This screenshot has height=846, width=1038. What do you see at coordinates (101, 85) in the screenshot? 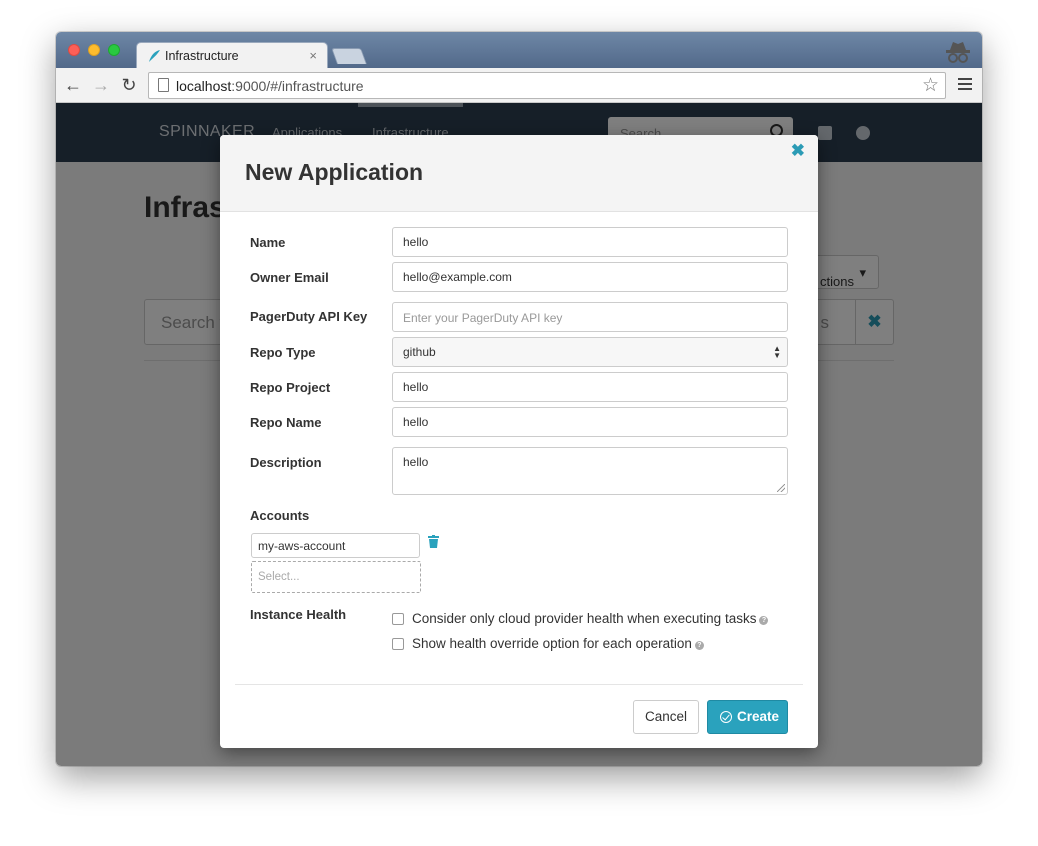
I see `forward-arrow-icon: →` at bounding box center [101, 85].